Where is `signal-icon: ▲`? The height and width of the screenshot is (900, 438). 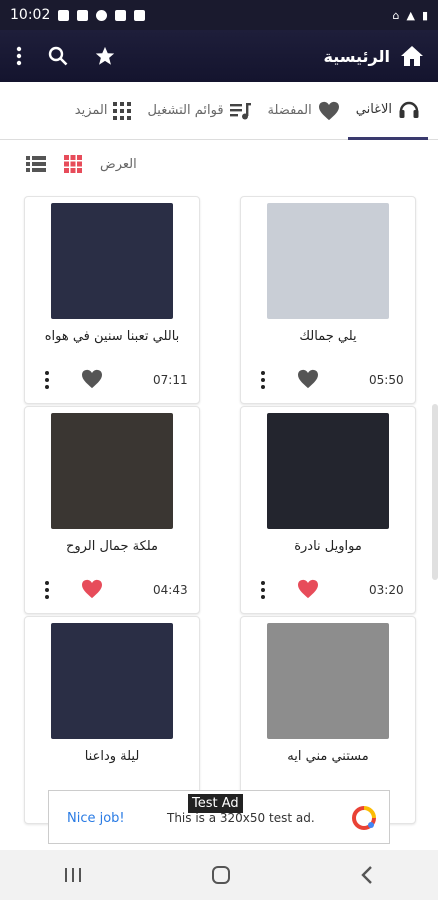 signal-icon: ▲ is located at coordinates (410, 15).